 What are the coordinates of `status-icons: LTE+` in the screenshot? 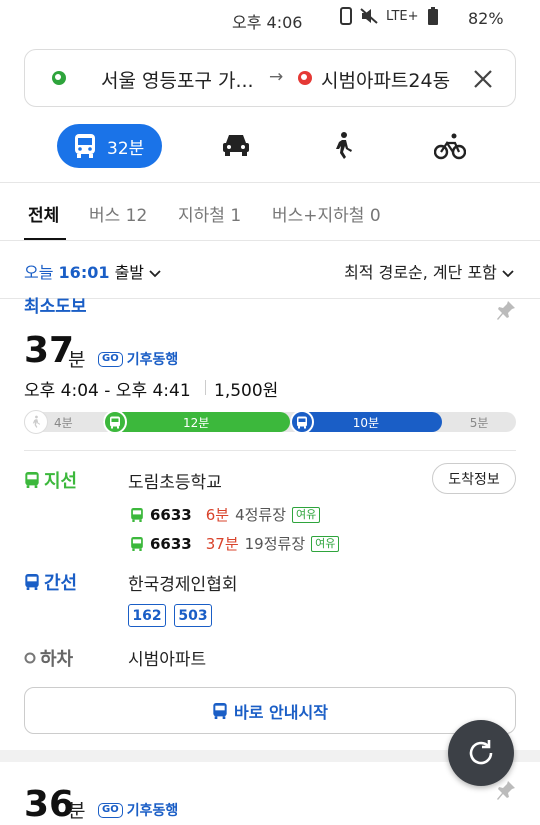 It's located at (389, 16).